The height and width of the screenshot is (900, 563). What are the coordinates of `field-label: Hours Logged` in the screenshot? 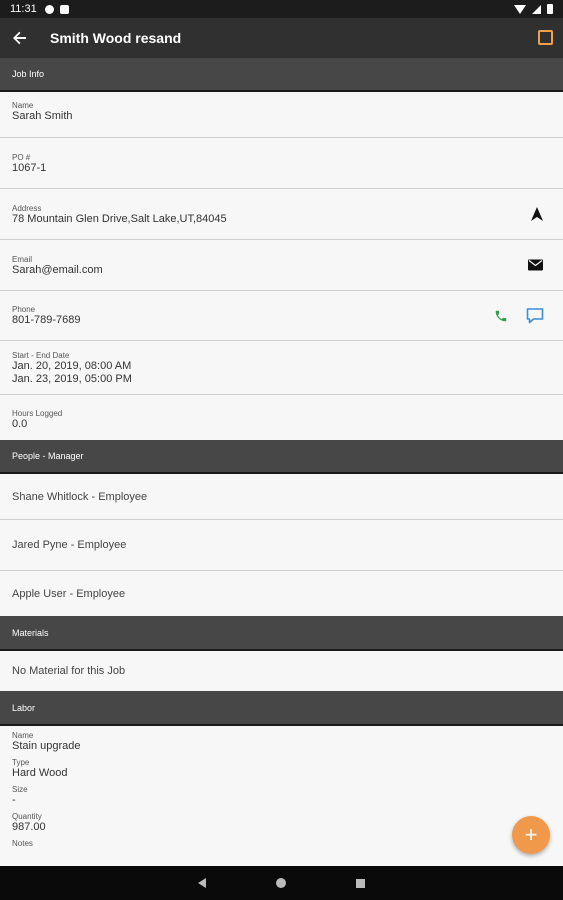 It's located at (37, 413).